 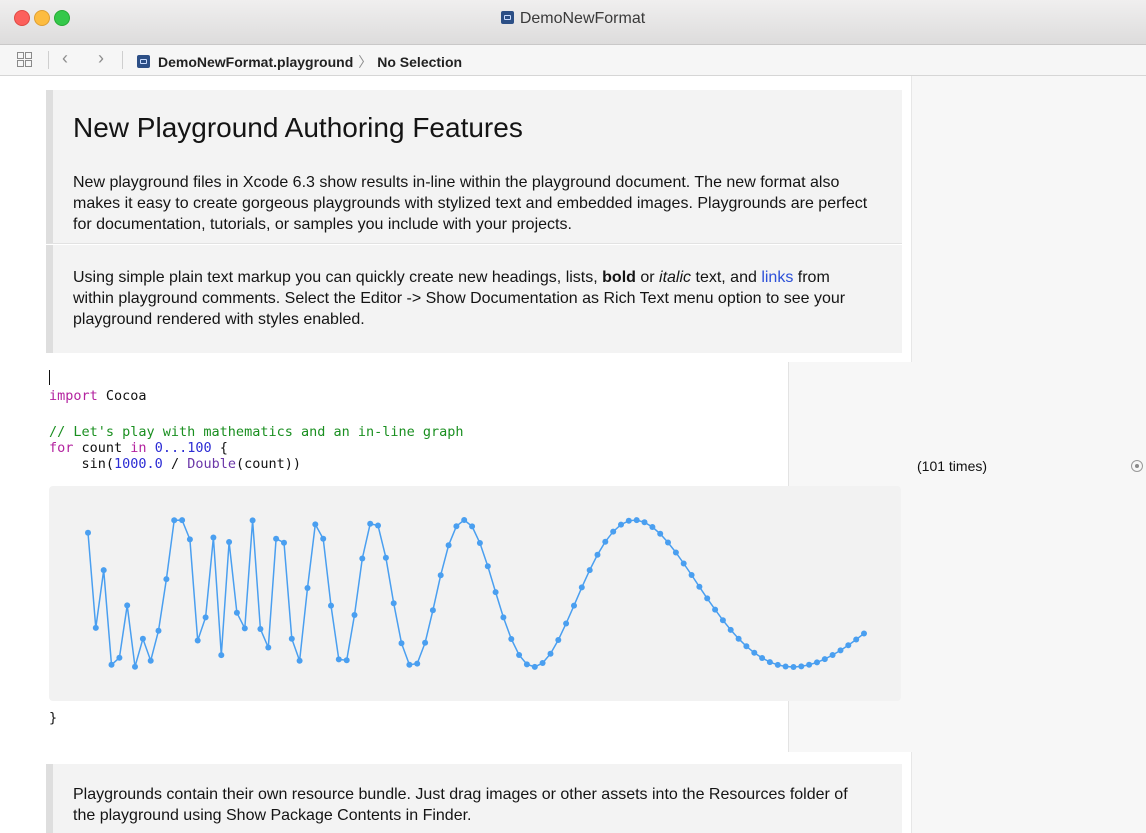 I want to click on result-value: (101 times), so click(x=952, y=466).